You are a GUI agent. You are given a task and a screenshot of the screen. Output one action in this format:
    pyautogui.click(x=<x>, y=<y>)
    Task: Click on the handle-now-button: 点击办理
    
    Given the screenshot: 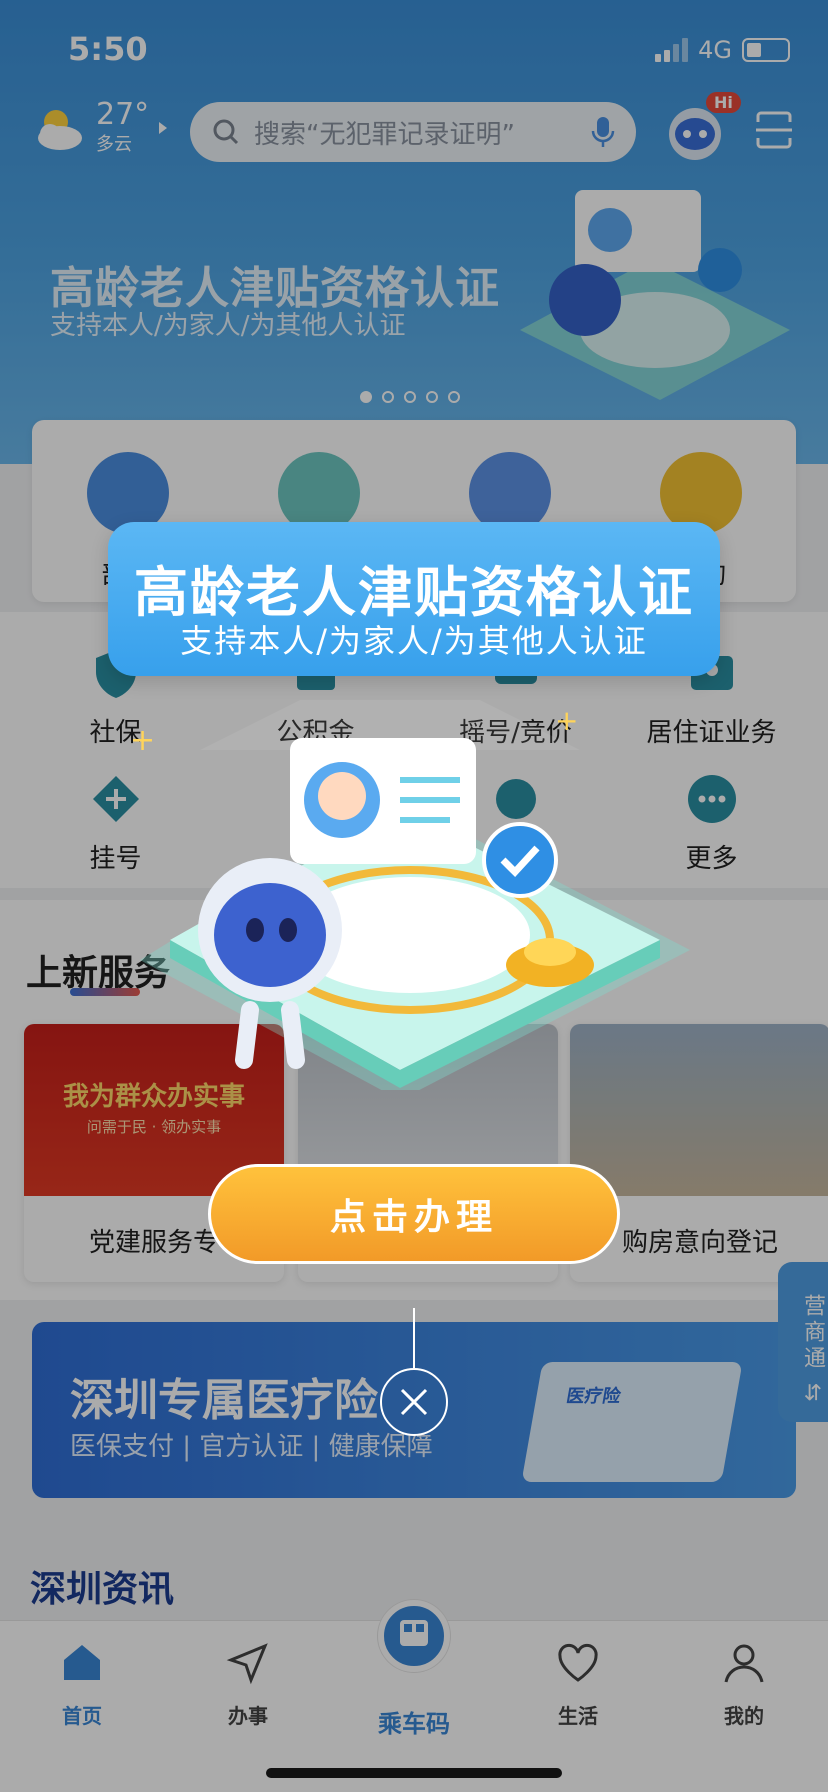 What is the action you would take?
    pyautogui.click(x=414, y=1214)
    